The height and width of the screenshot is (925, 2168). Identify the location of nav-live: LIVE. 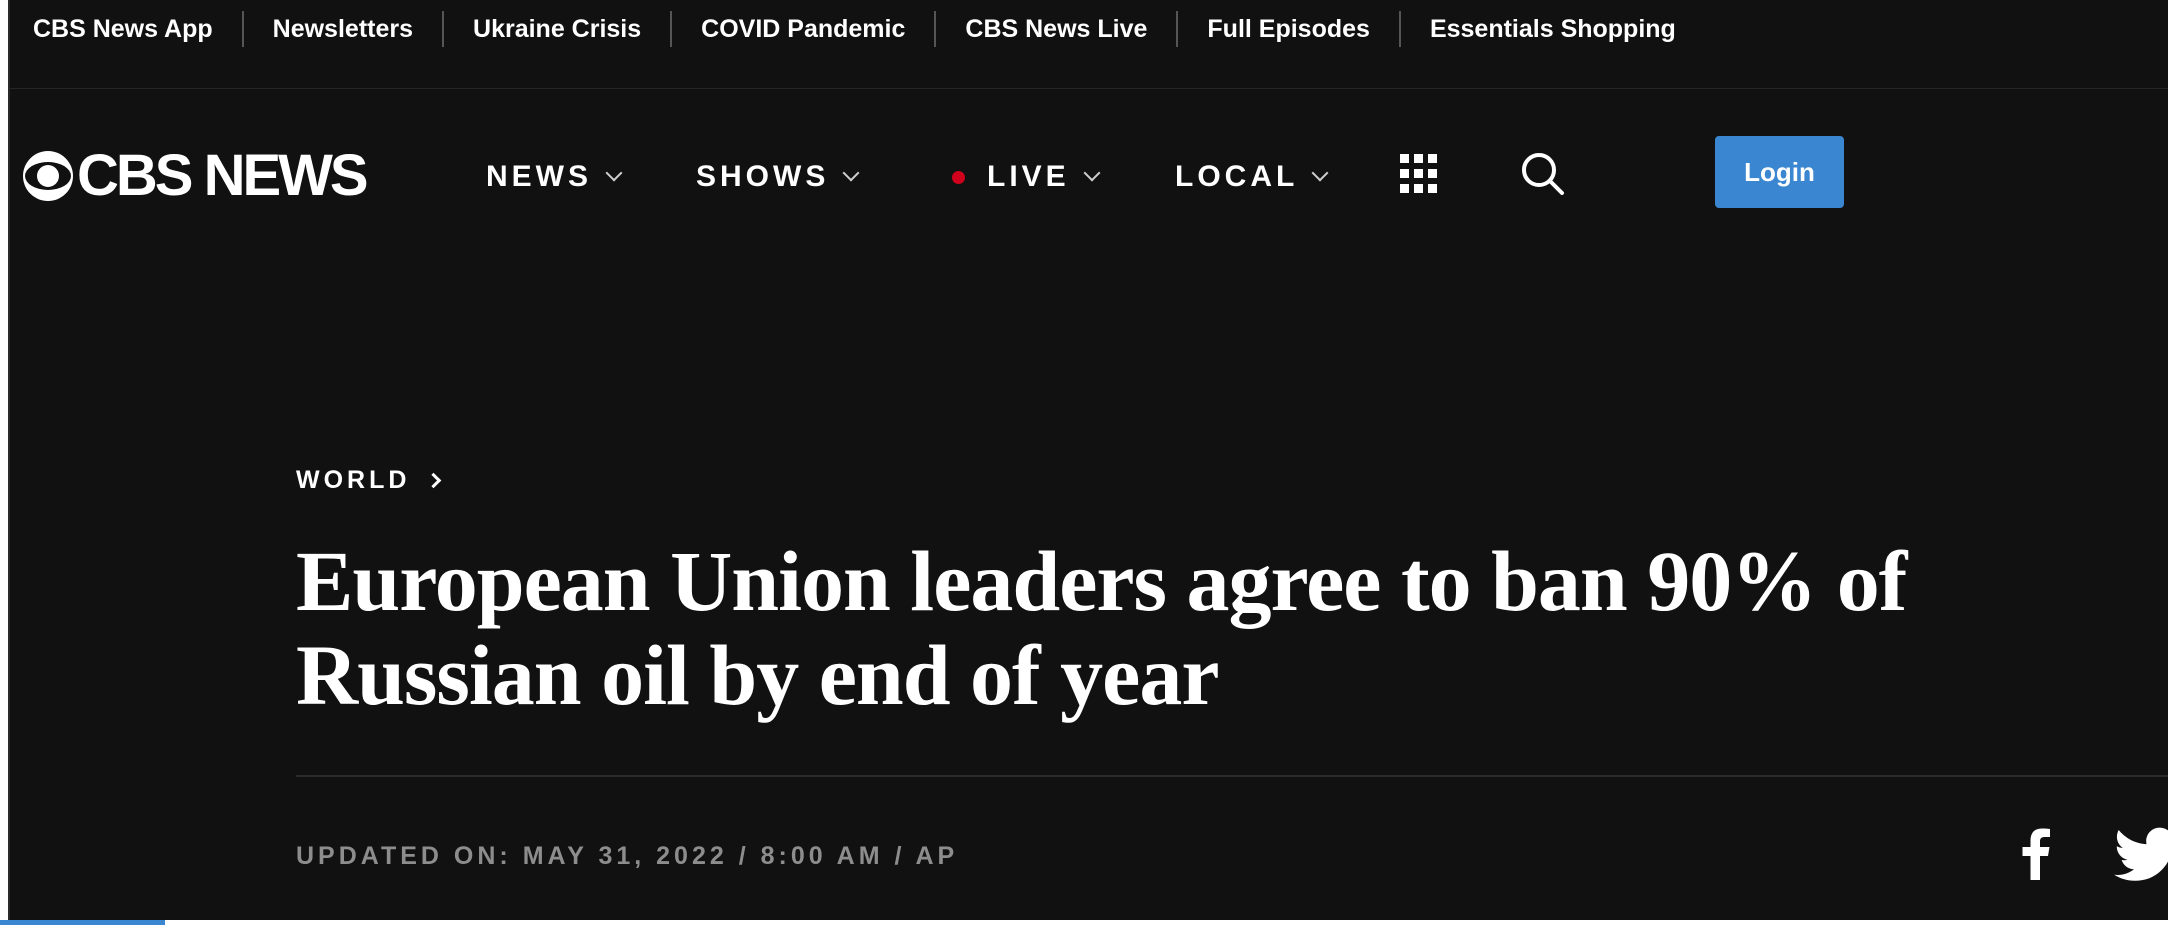
(1026, 177).